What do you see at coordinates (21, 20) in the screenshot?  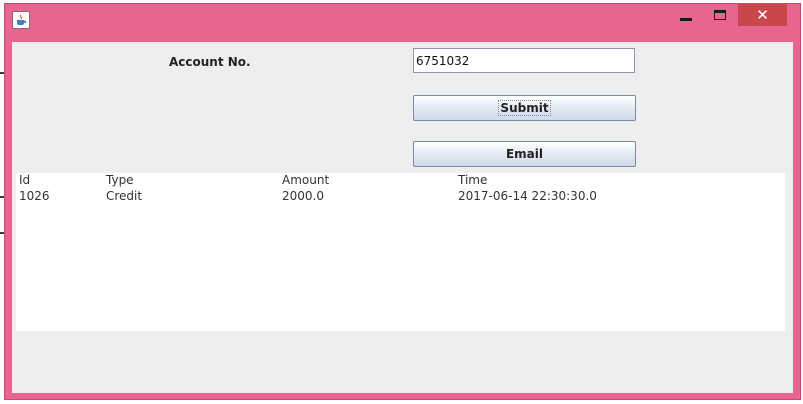 I see `java-cup-icon` at bounding box center [21, 20].